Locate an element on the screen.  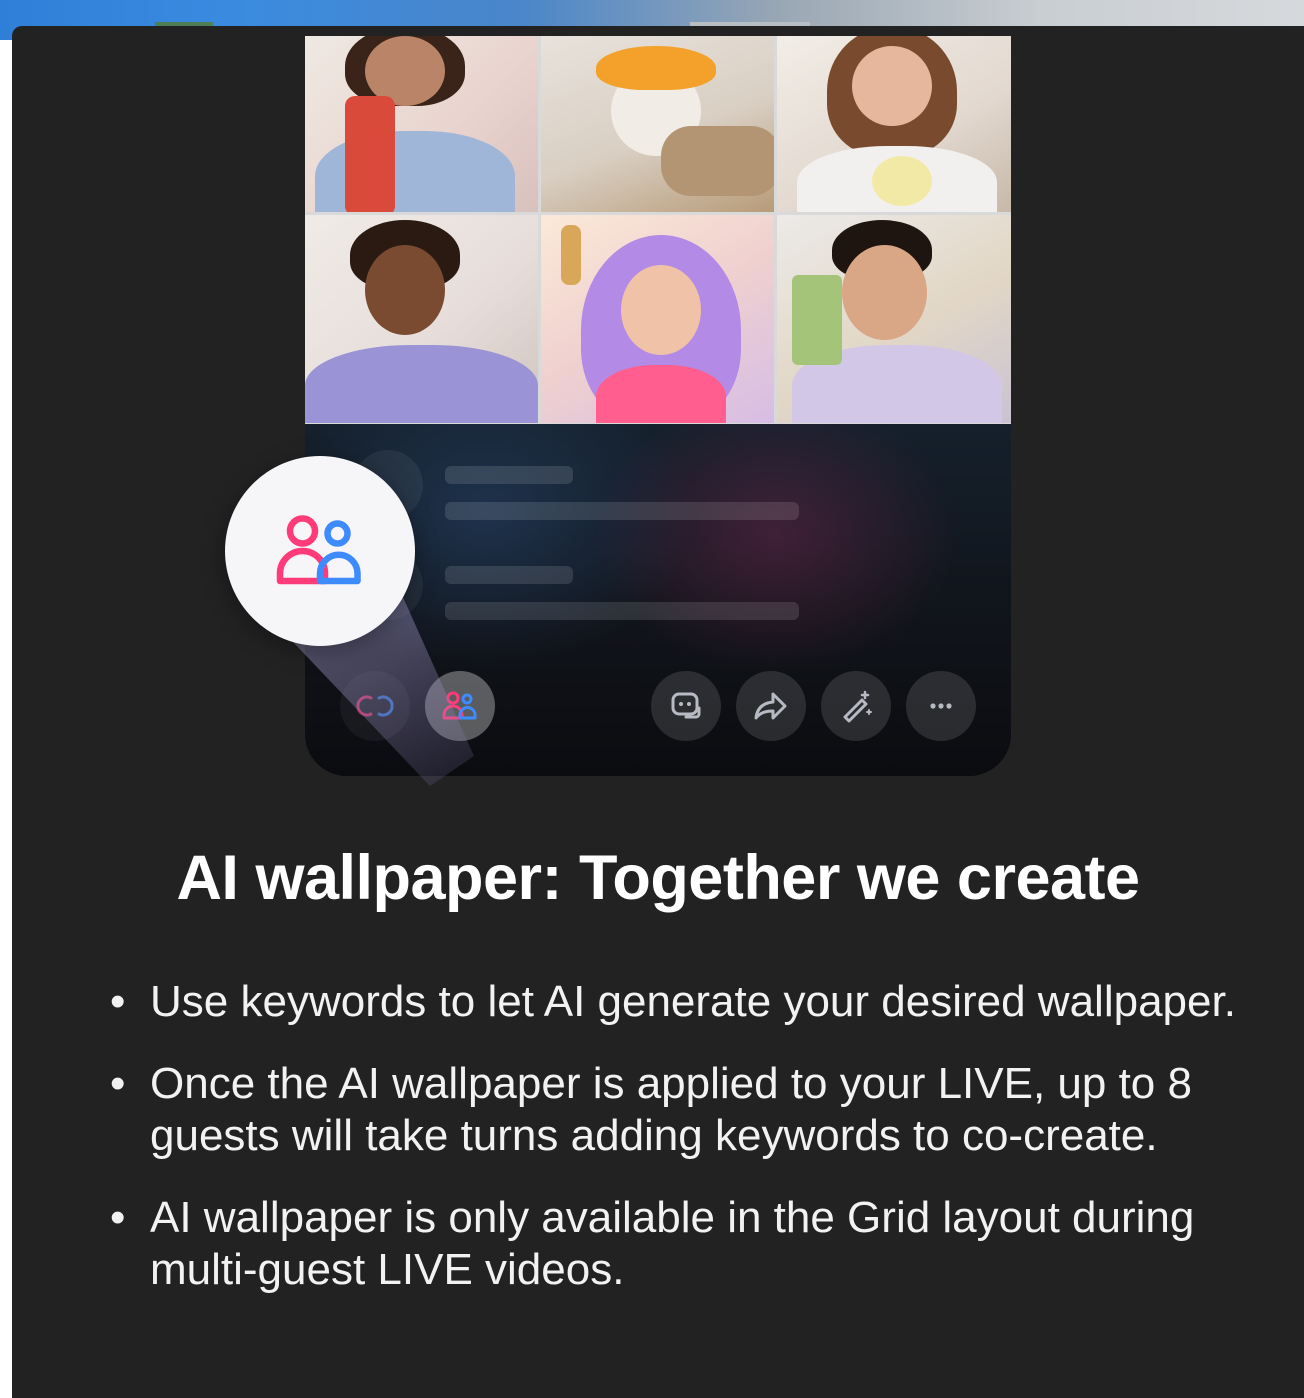
share-icon is located at coordinates (770, 706).